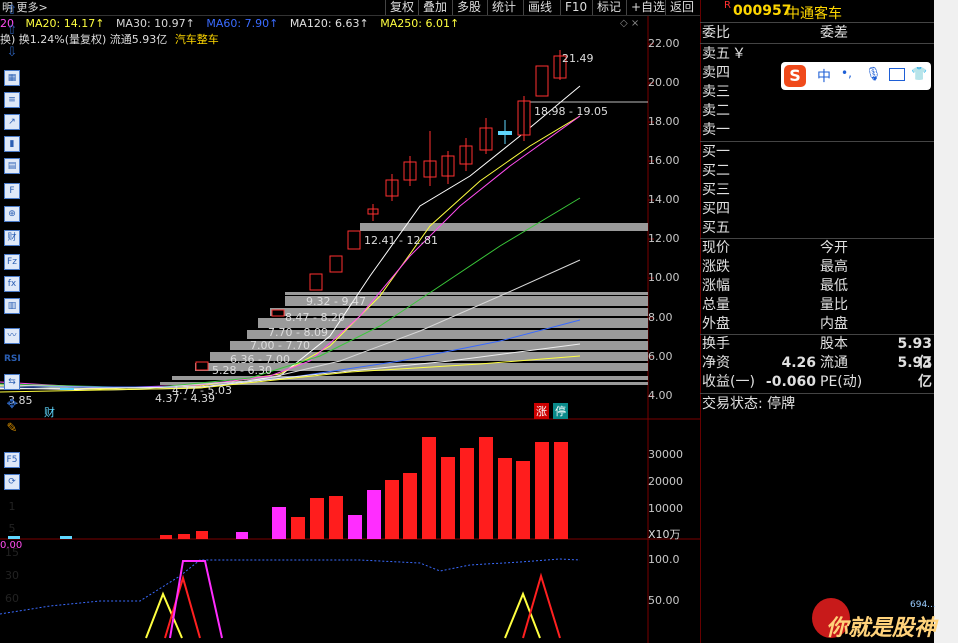  I want to click on table-icon: ▤, so click(12, 166).